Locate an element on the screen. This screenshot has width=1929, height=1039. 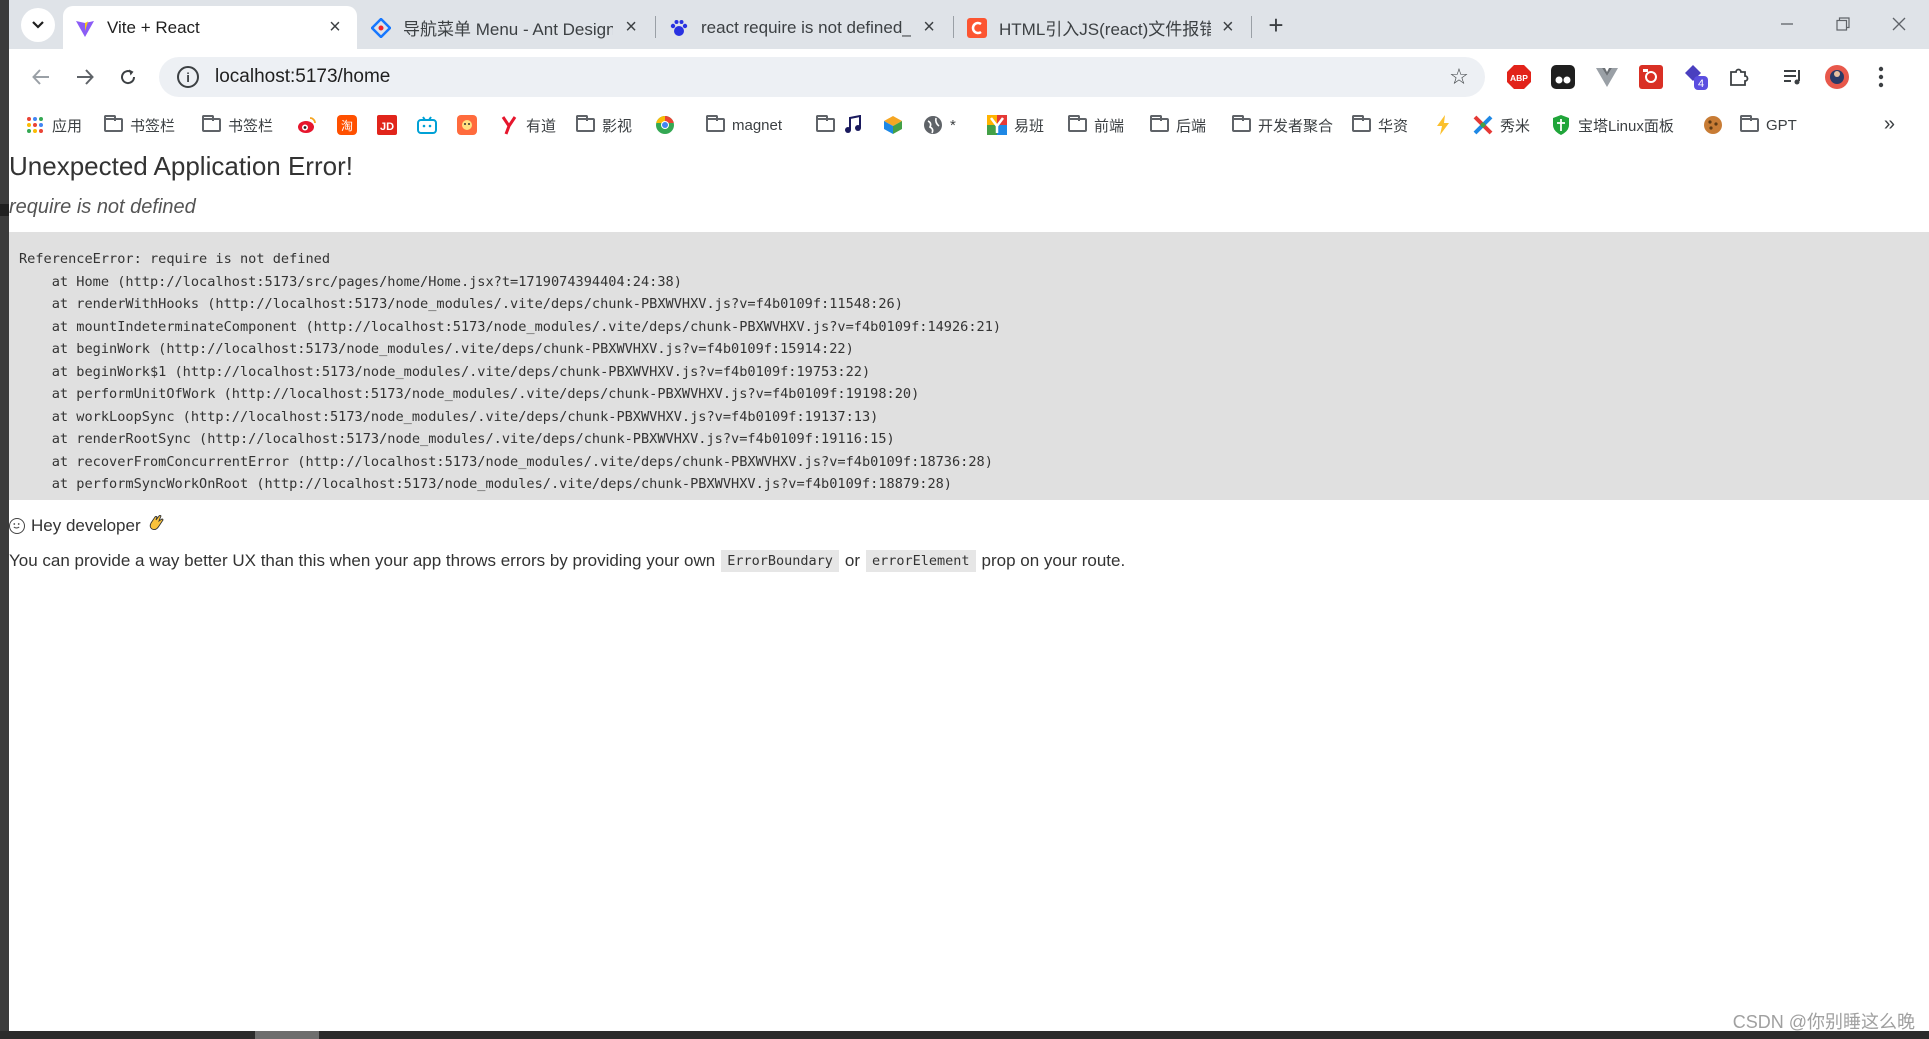
bookmark-folder: 开发者聚合 is located at coordinates (1282, 125).